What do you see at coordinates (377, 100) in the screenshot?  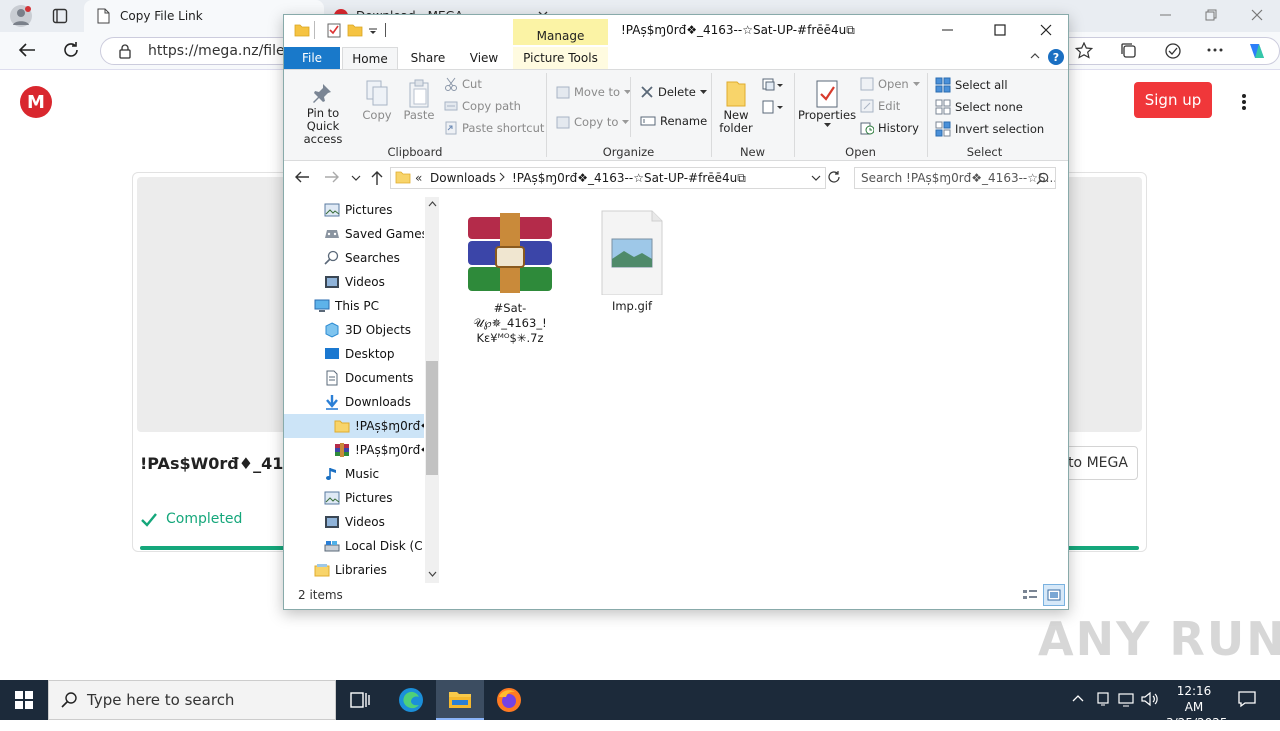 I see `copy-button: Copy` at bounding box center [377, 100].